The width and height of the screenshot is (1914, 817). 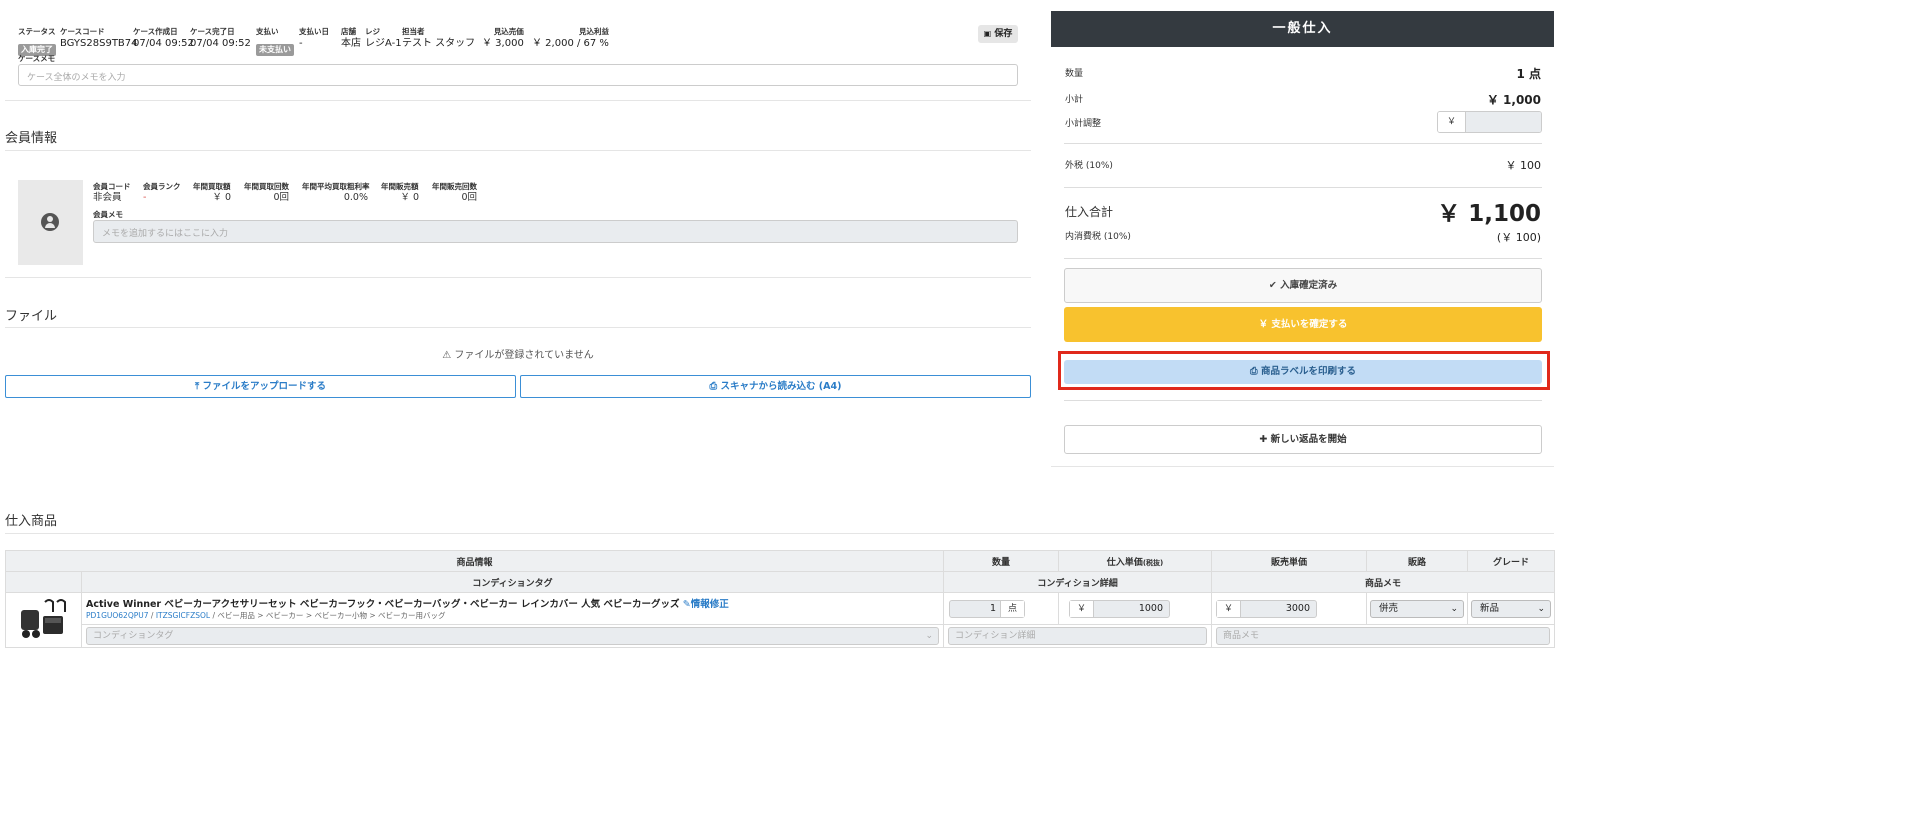 I want to click on edit-info-link: ✎情報修正, so click(x=706, y=604).